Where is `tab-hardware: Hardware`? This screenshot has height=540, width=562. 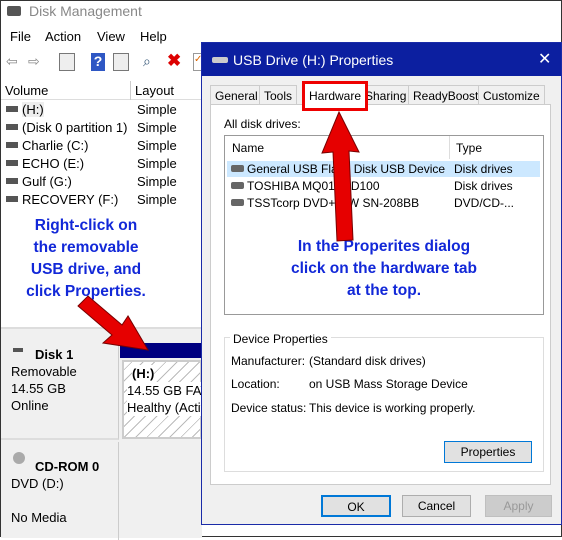
tab-hardware: Hardware is located at coordinates (335, 96).